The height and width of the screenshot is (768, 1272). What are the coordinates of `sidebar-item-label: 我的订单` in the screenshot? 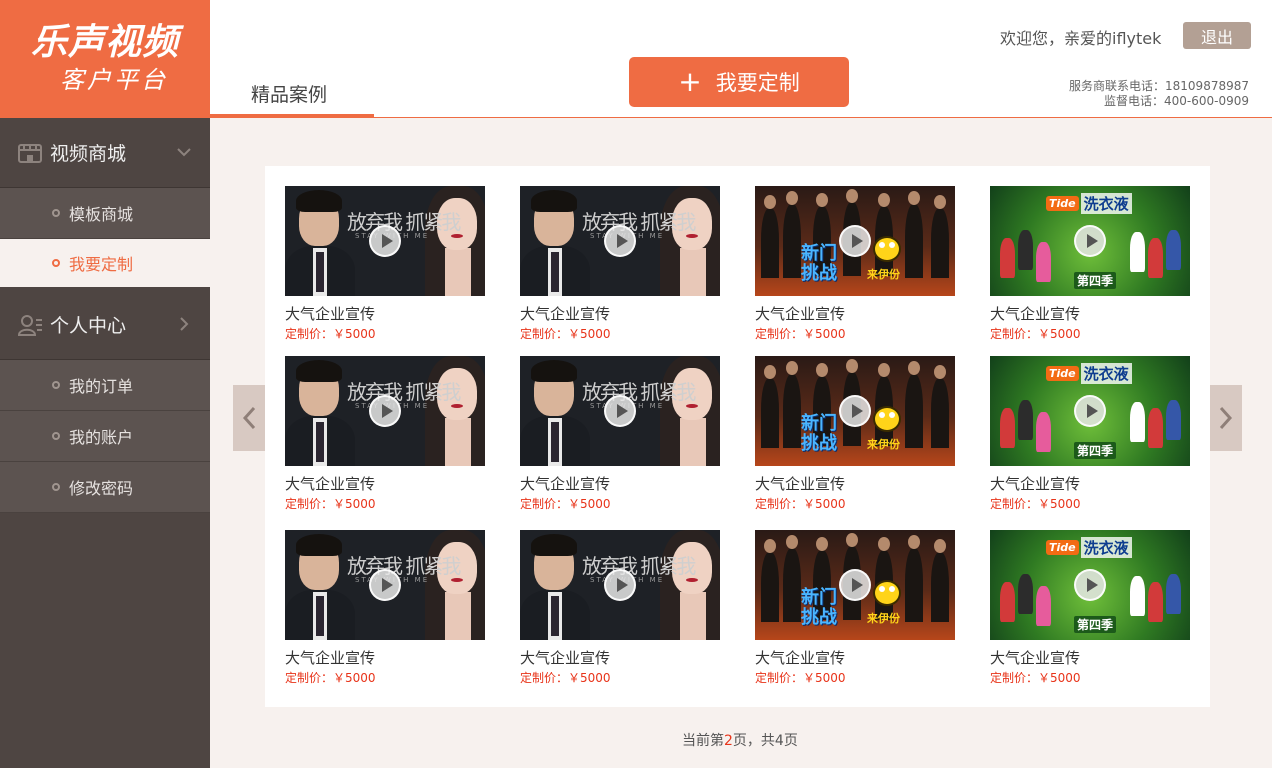 It's located at (101, 386).